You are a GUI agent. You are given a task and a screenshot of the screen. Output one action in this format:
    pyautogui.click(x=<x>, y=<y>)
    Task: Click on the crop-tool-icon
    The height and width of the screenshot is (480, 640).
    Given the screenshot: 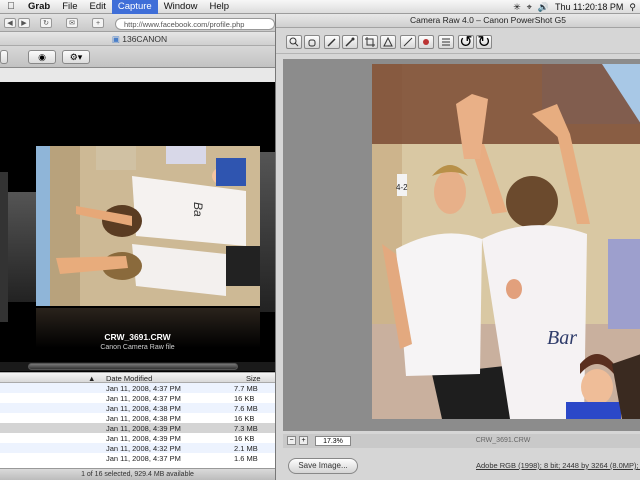 What is the action you would take?
    pyautogui.click(x=370, y=42)
    